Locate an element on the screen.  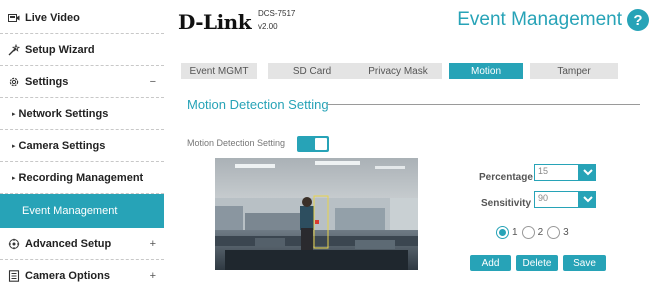
save-button: Save is located at coordinates (584, 263).